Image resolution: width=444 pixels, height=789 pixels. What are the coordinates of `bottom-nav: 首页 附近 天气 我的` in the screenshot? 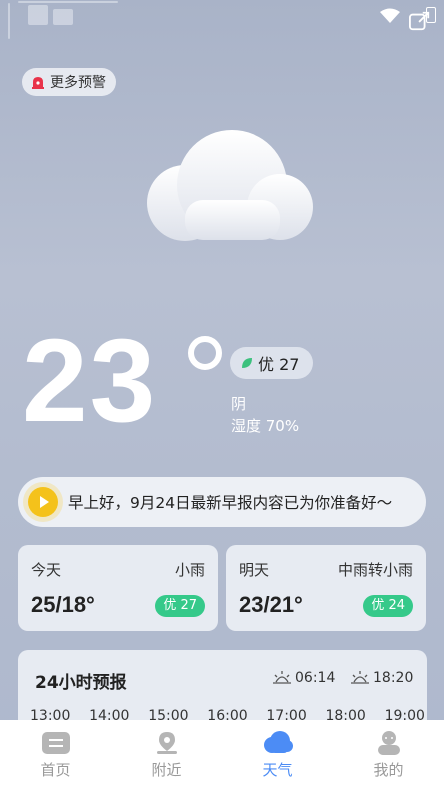 It's located at (222, 754).